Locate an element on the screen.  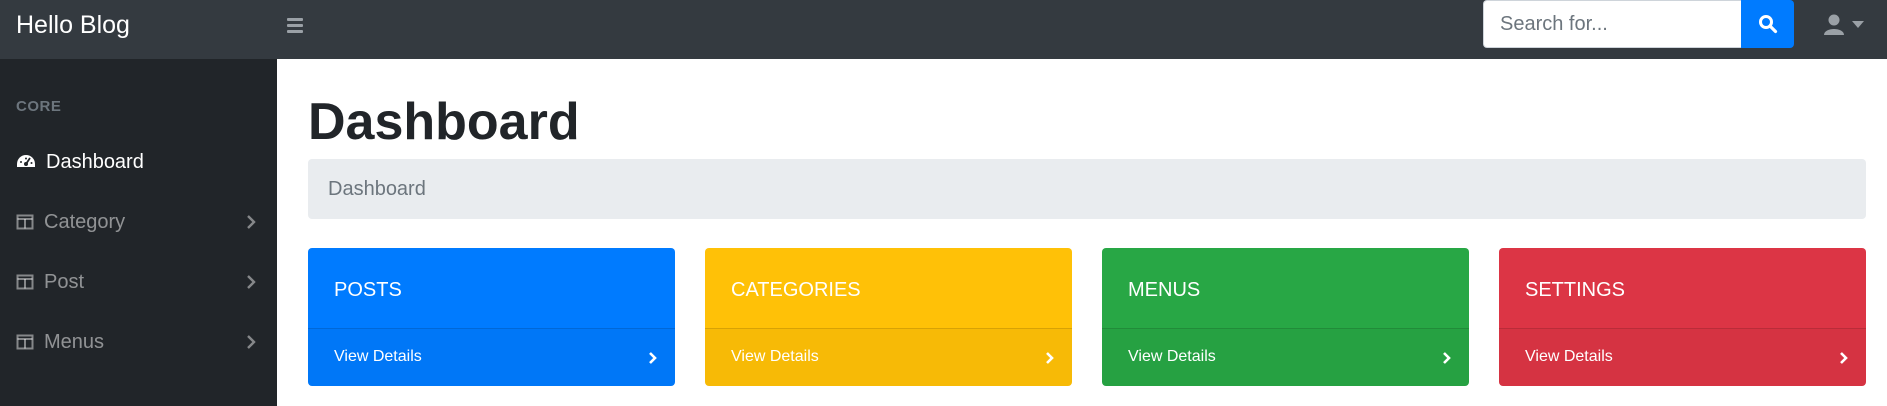
sidebar-item-dashboard: Dashboard is located at coordinates (138, 162).